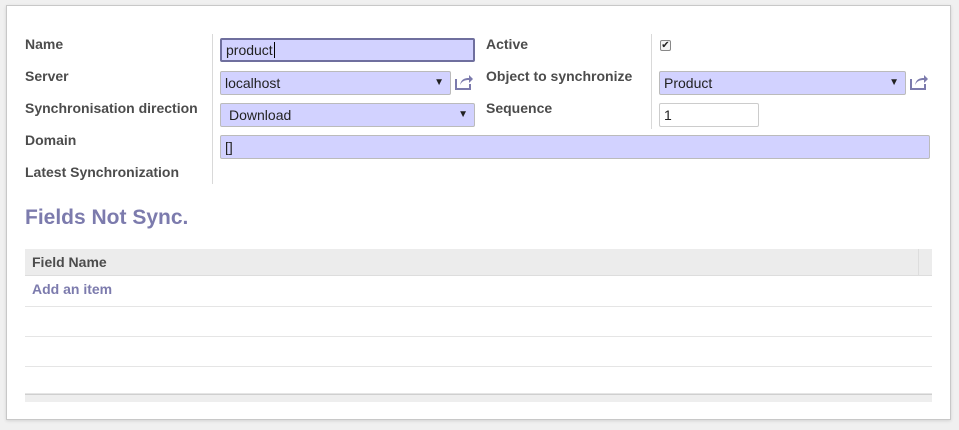 The height and width of the screenshot is (430, 959). I want to click on domain-value: [], so click(229, 147).